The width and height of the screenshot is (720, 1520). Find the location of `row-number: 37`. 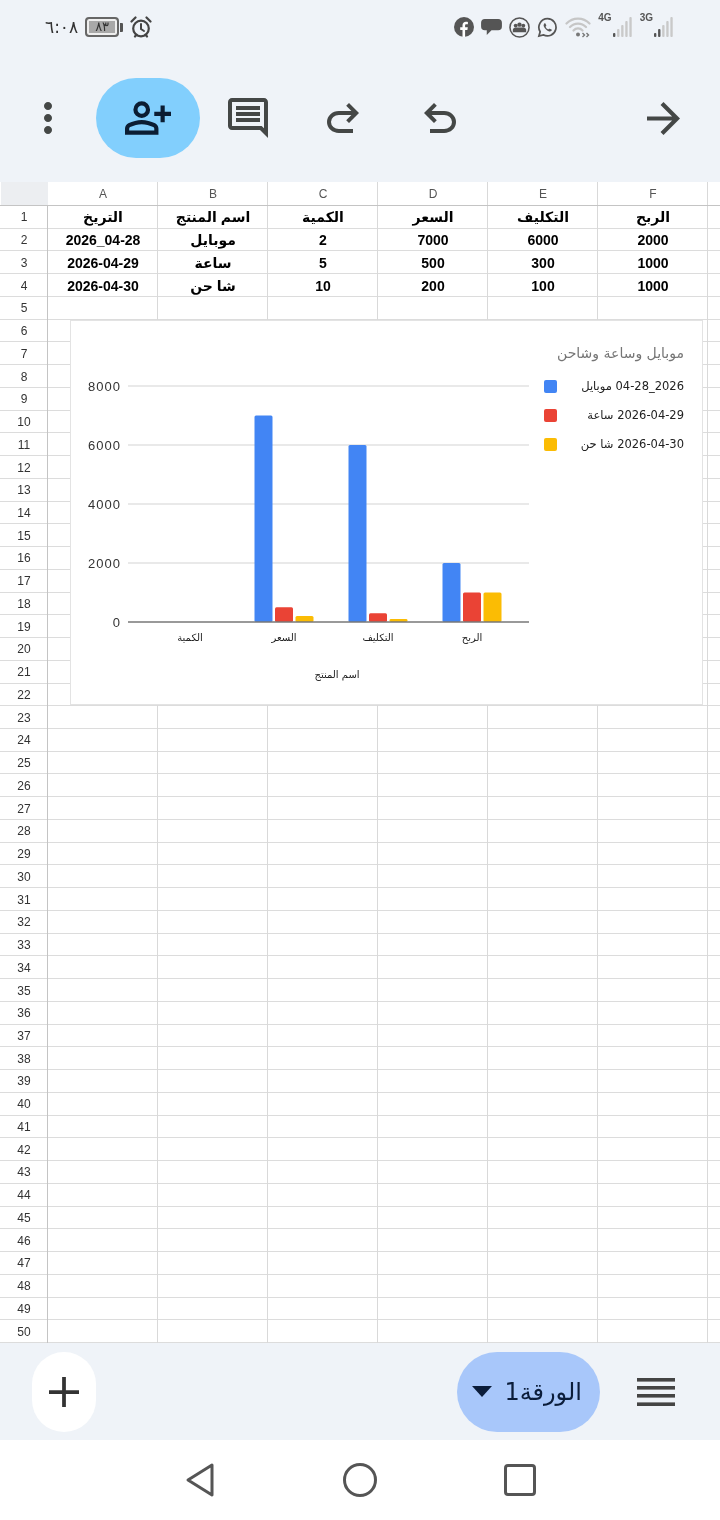

row-number: 37 is located at coordinates (24, 1036).